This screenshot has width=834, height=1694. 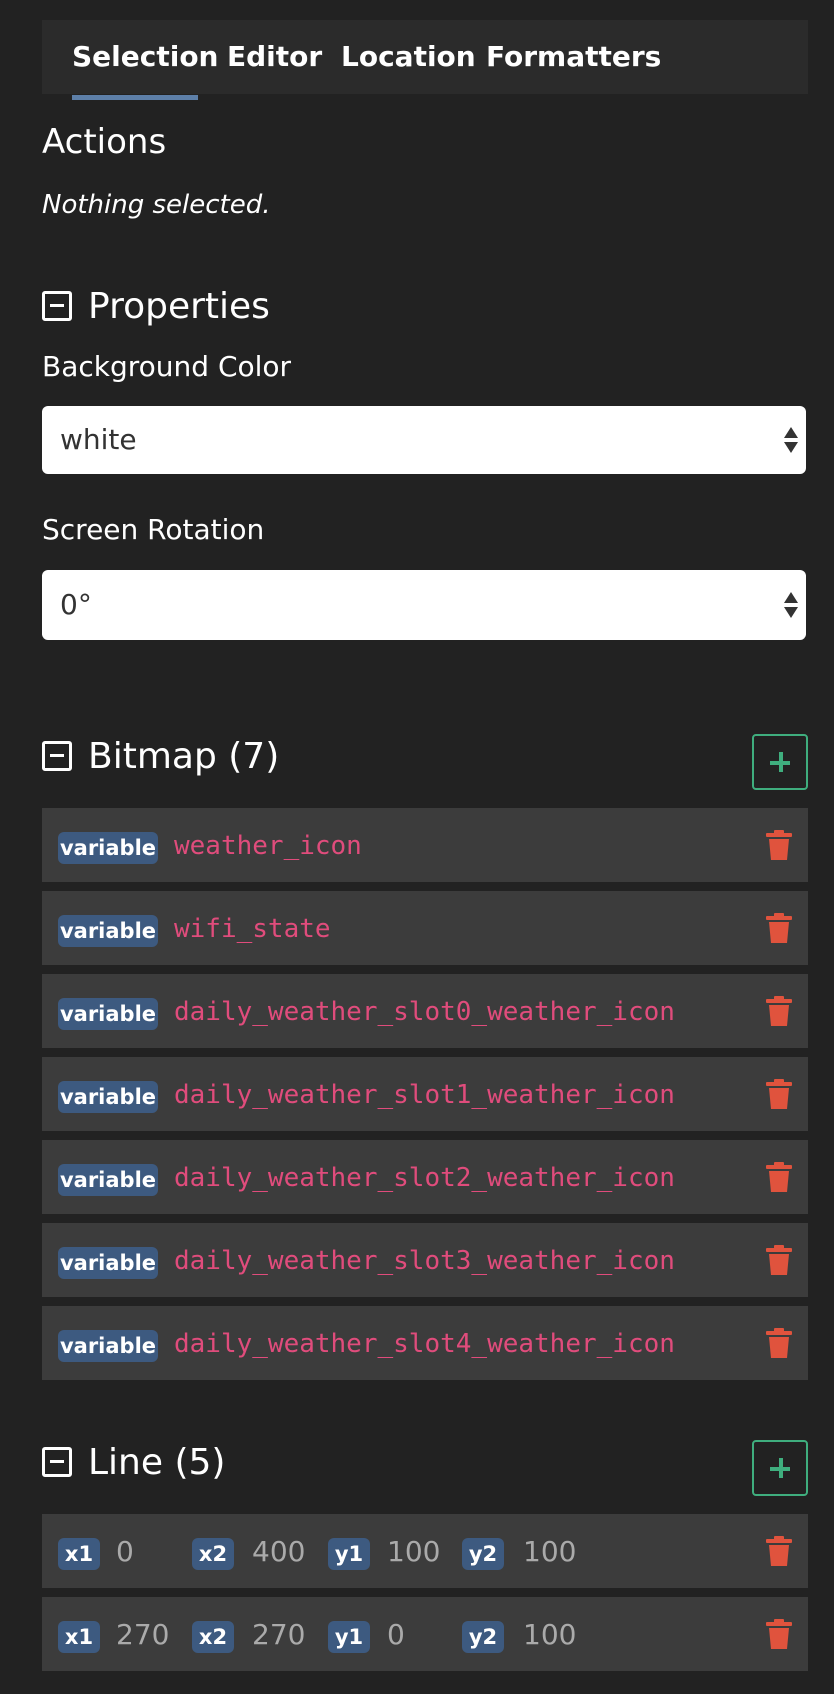 I want to click on line-title: Line (5), so click(x=157, y=1462).